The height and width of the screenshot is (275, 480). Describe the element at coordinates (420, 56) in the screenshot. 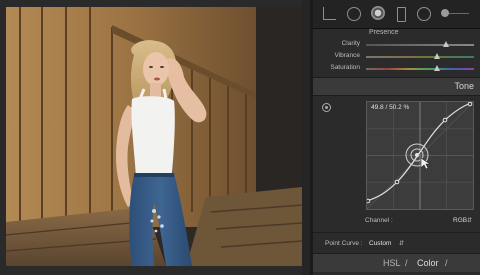

I see `vibrance-slider-track` at that location.